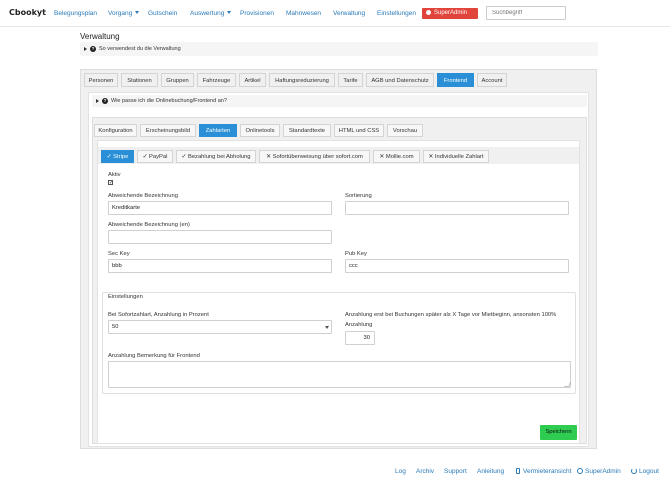  What do you see at coordinates (257, 13) in the screenshot?
I see `nav-provisionen: Provisionen` at bounding box center [257, 13].